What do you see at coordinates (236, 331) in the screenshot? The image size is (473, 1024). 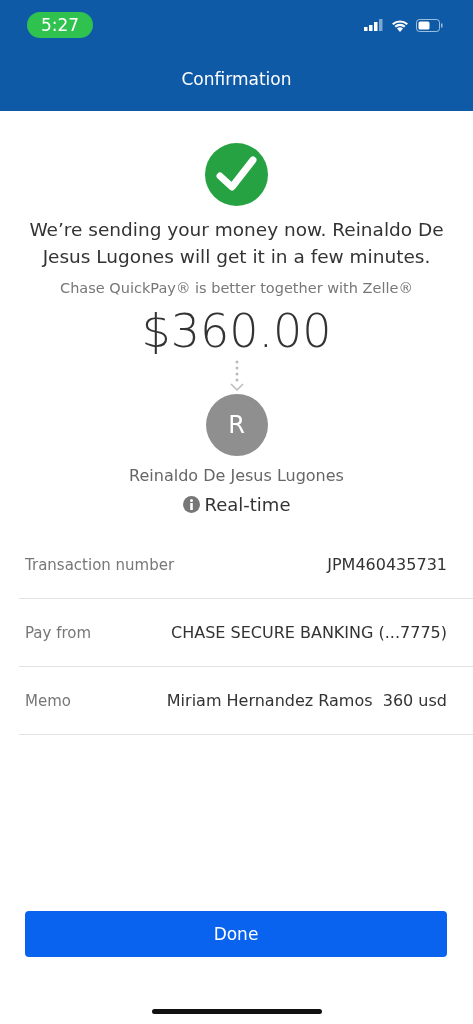 I see `amount: $360.00` at bounding box center [236, 331].